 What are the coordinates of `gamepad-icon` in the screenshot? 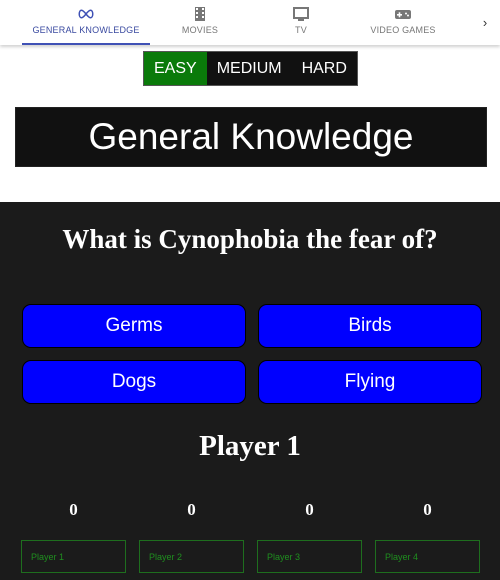 It's located at (403, 14).